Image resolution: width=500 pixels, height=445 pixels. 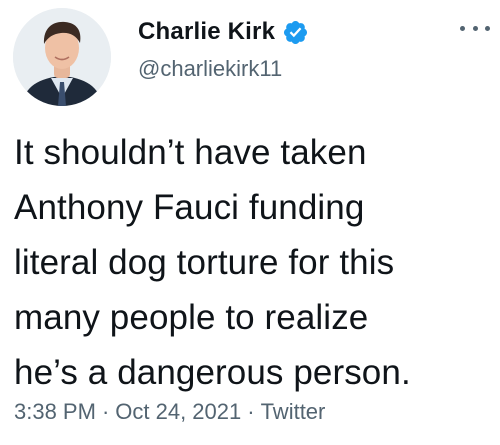 I want to click on tweet-metadata: 3:38 PM · Oct 24, 2021 · Twitter, so click(x=169, y=412).